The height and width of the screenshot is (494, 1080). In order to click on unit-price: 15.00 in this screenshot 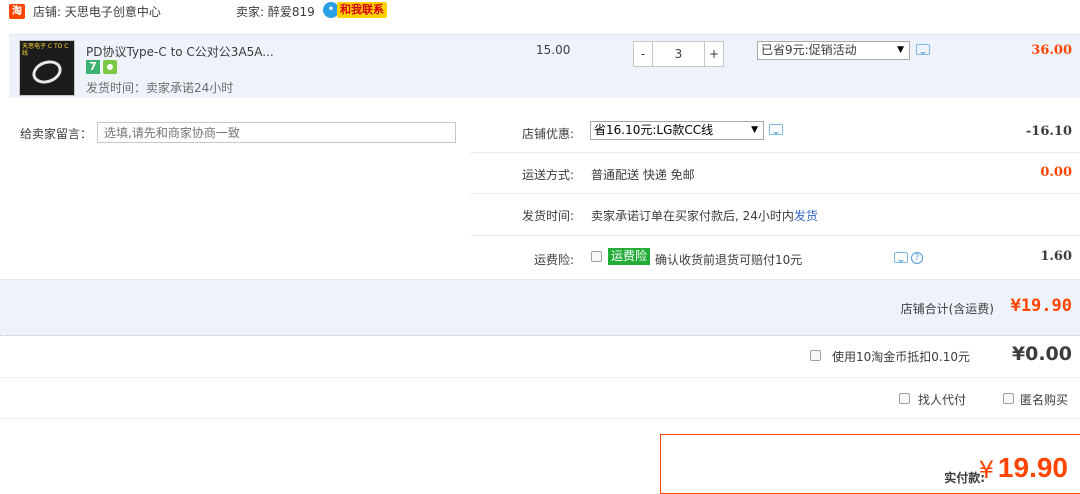, I will do `click(553, 50)`.